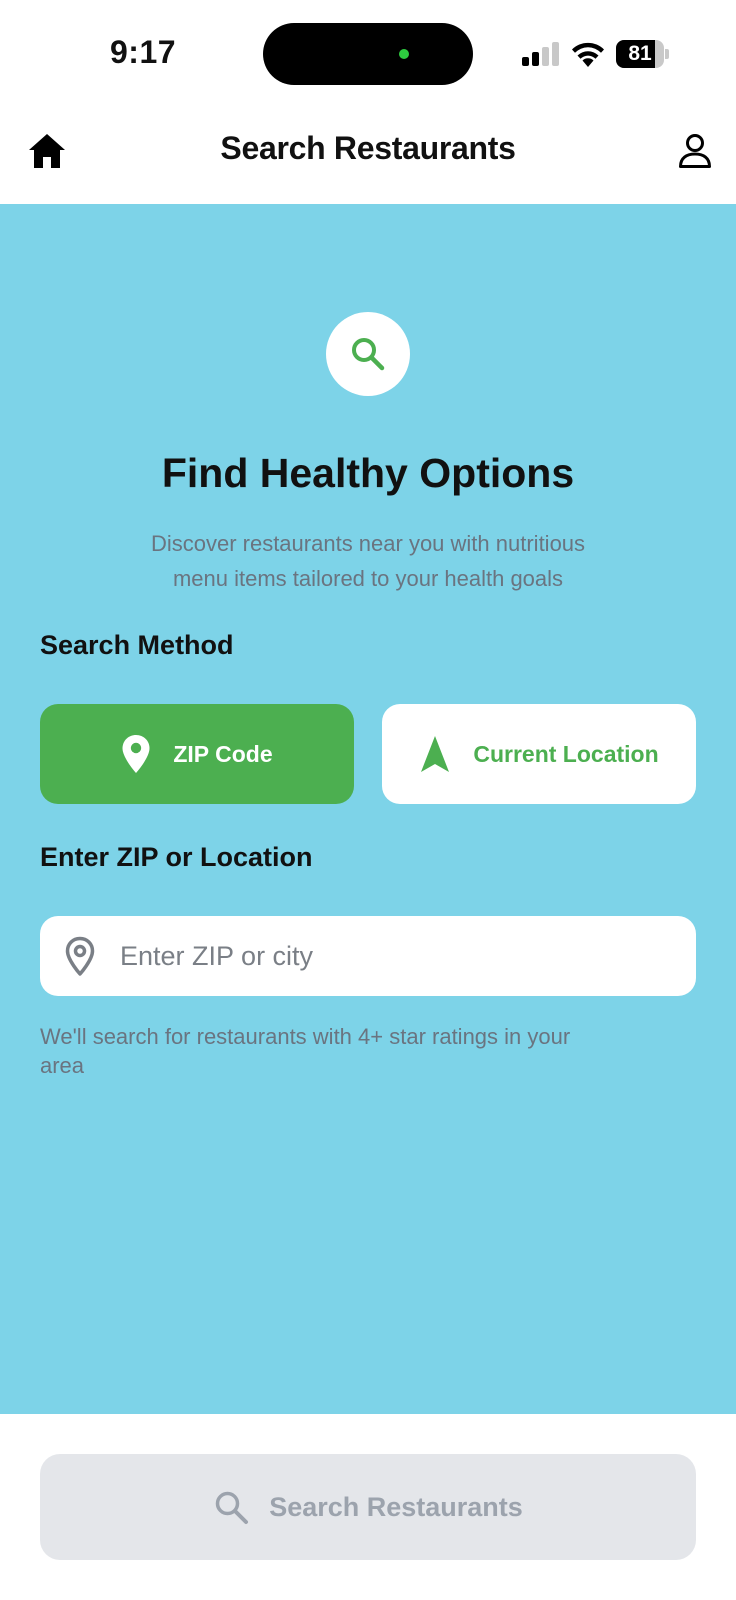 Image resolution: width=736 pixels, height=1600 pixels. What do you see at coordinates (137, 645) in the screenshot?
I see `search-method-label: Search Method` at bounding box center [137, 645].